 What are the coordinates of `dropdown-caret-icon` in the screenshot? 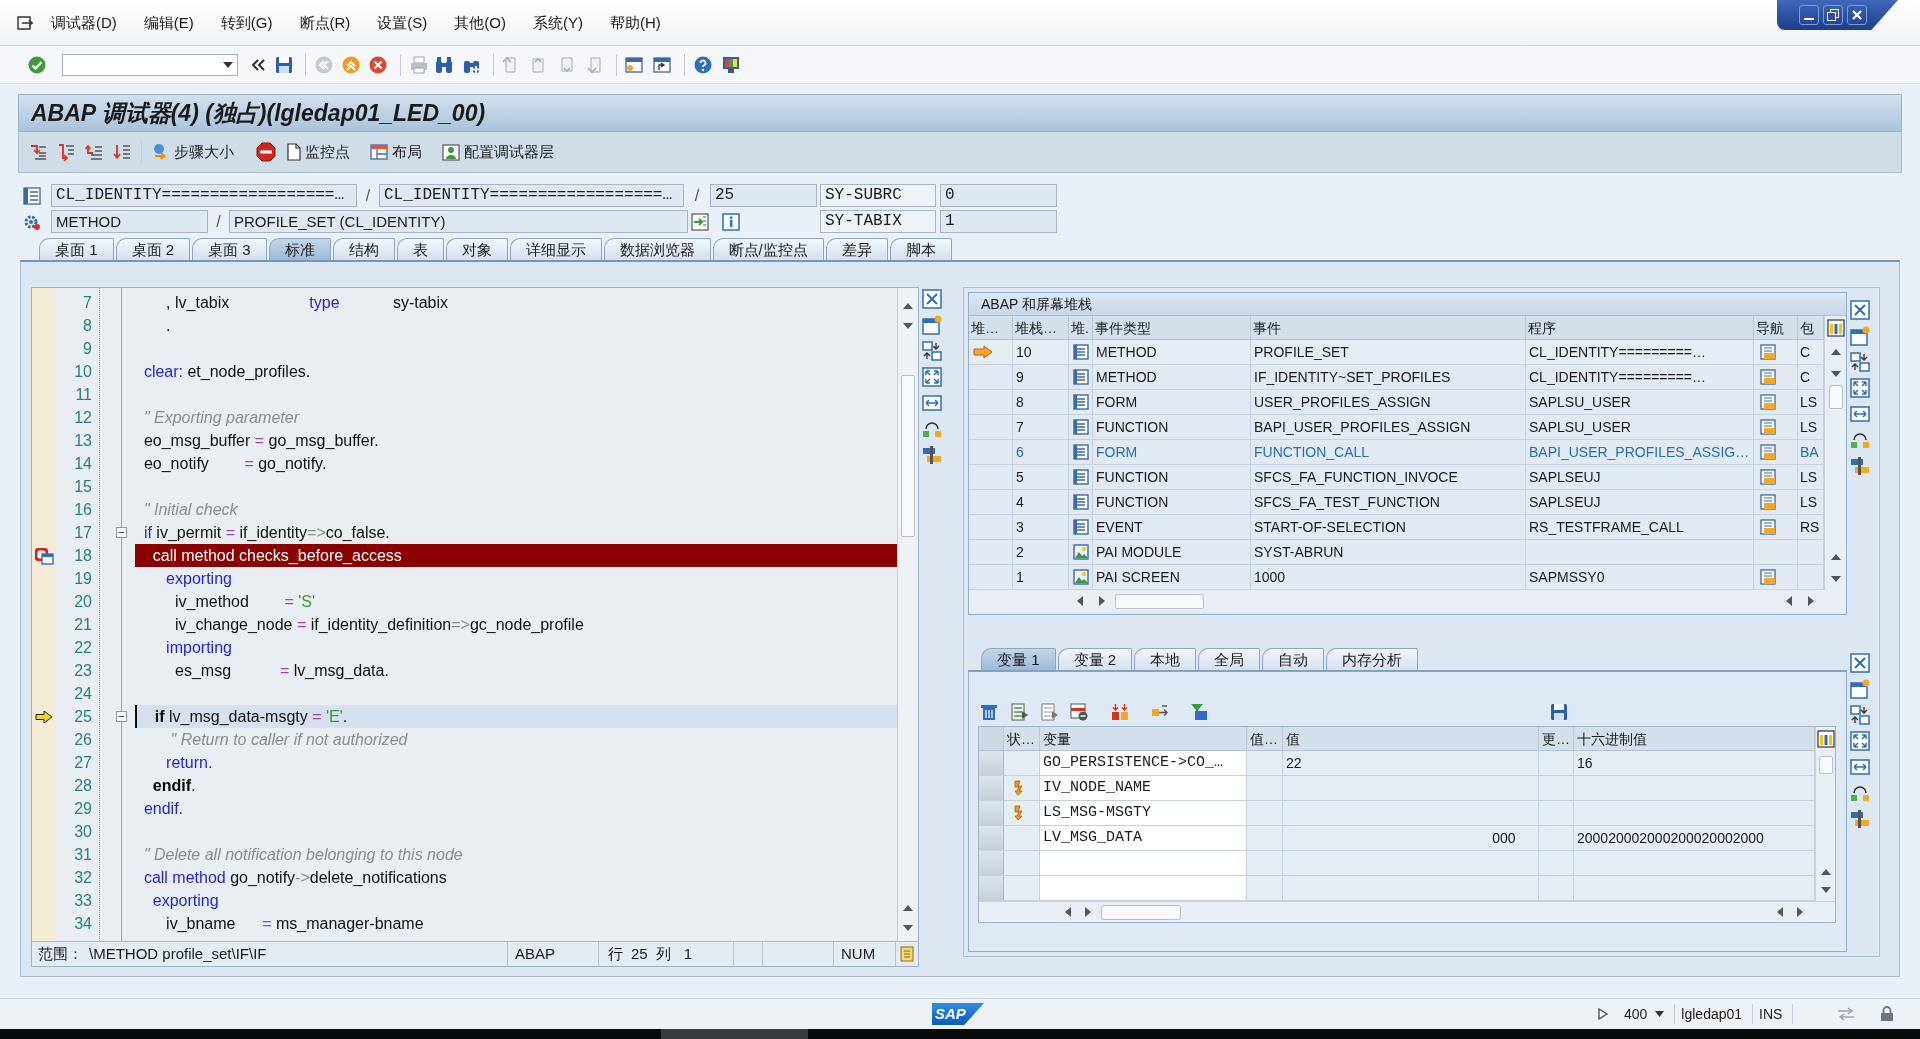 It's located at (1660, 1014).